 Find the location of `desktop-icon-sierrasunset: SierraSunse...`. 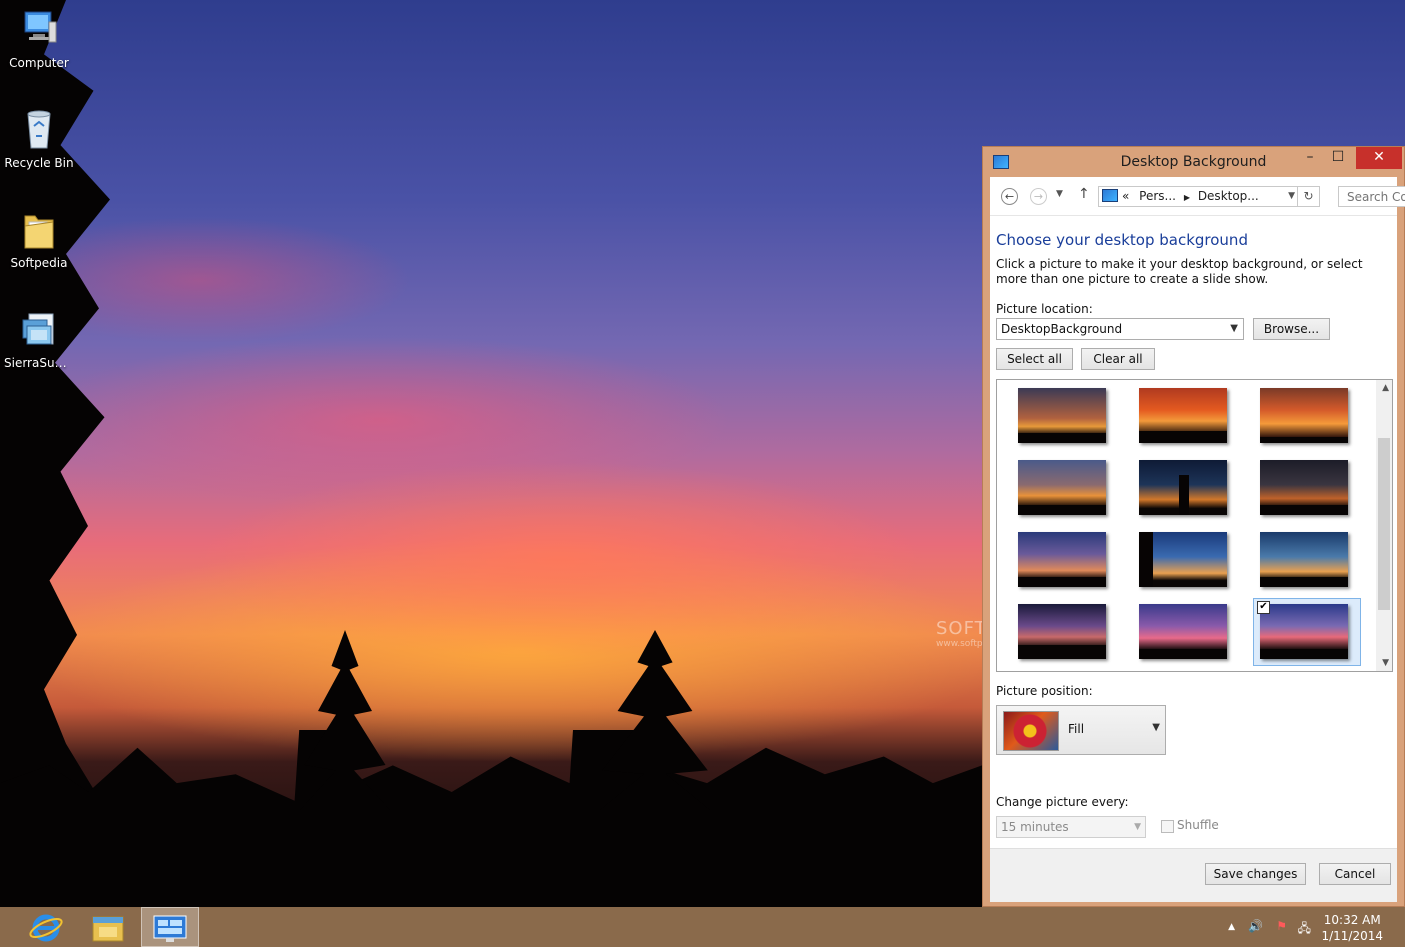

desktop-icon-sierrasunset: SierraSunse... is located at coordinates (39, 339).